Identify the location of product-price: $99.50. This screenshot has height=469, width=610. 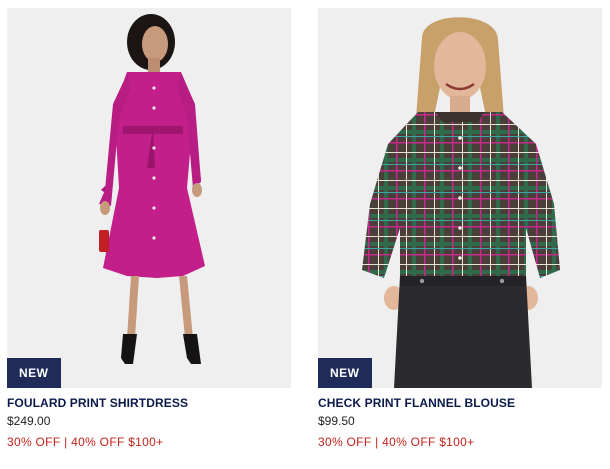
(336, 421).